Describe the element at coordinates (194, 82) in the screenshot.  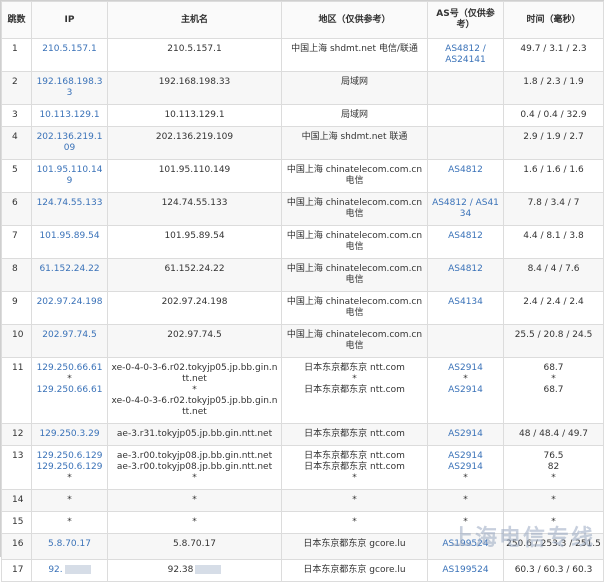
I see `hostname-text: 192.168.198.33` at that location.